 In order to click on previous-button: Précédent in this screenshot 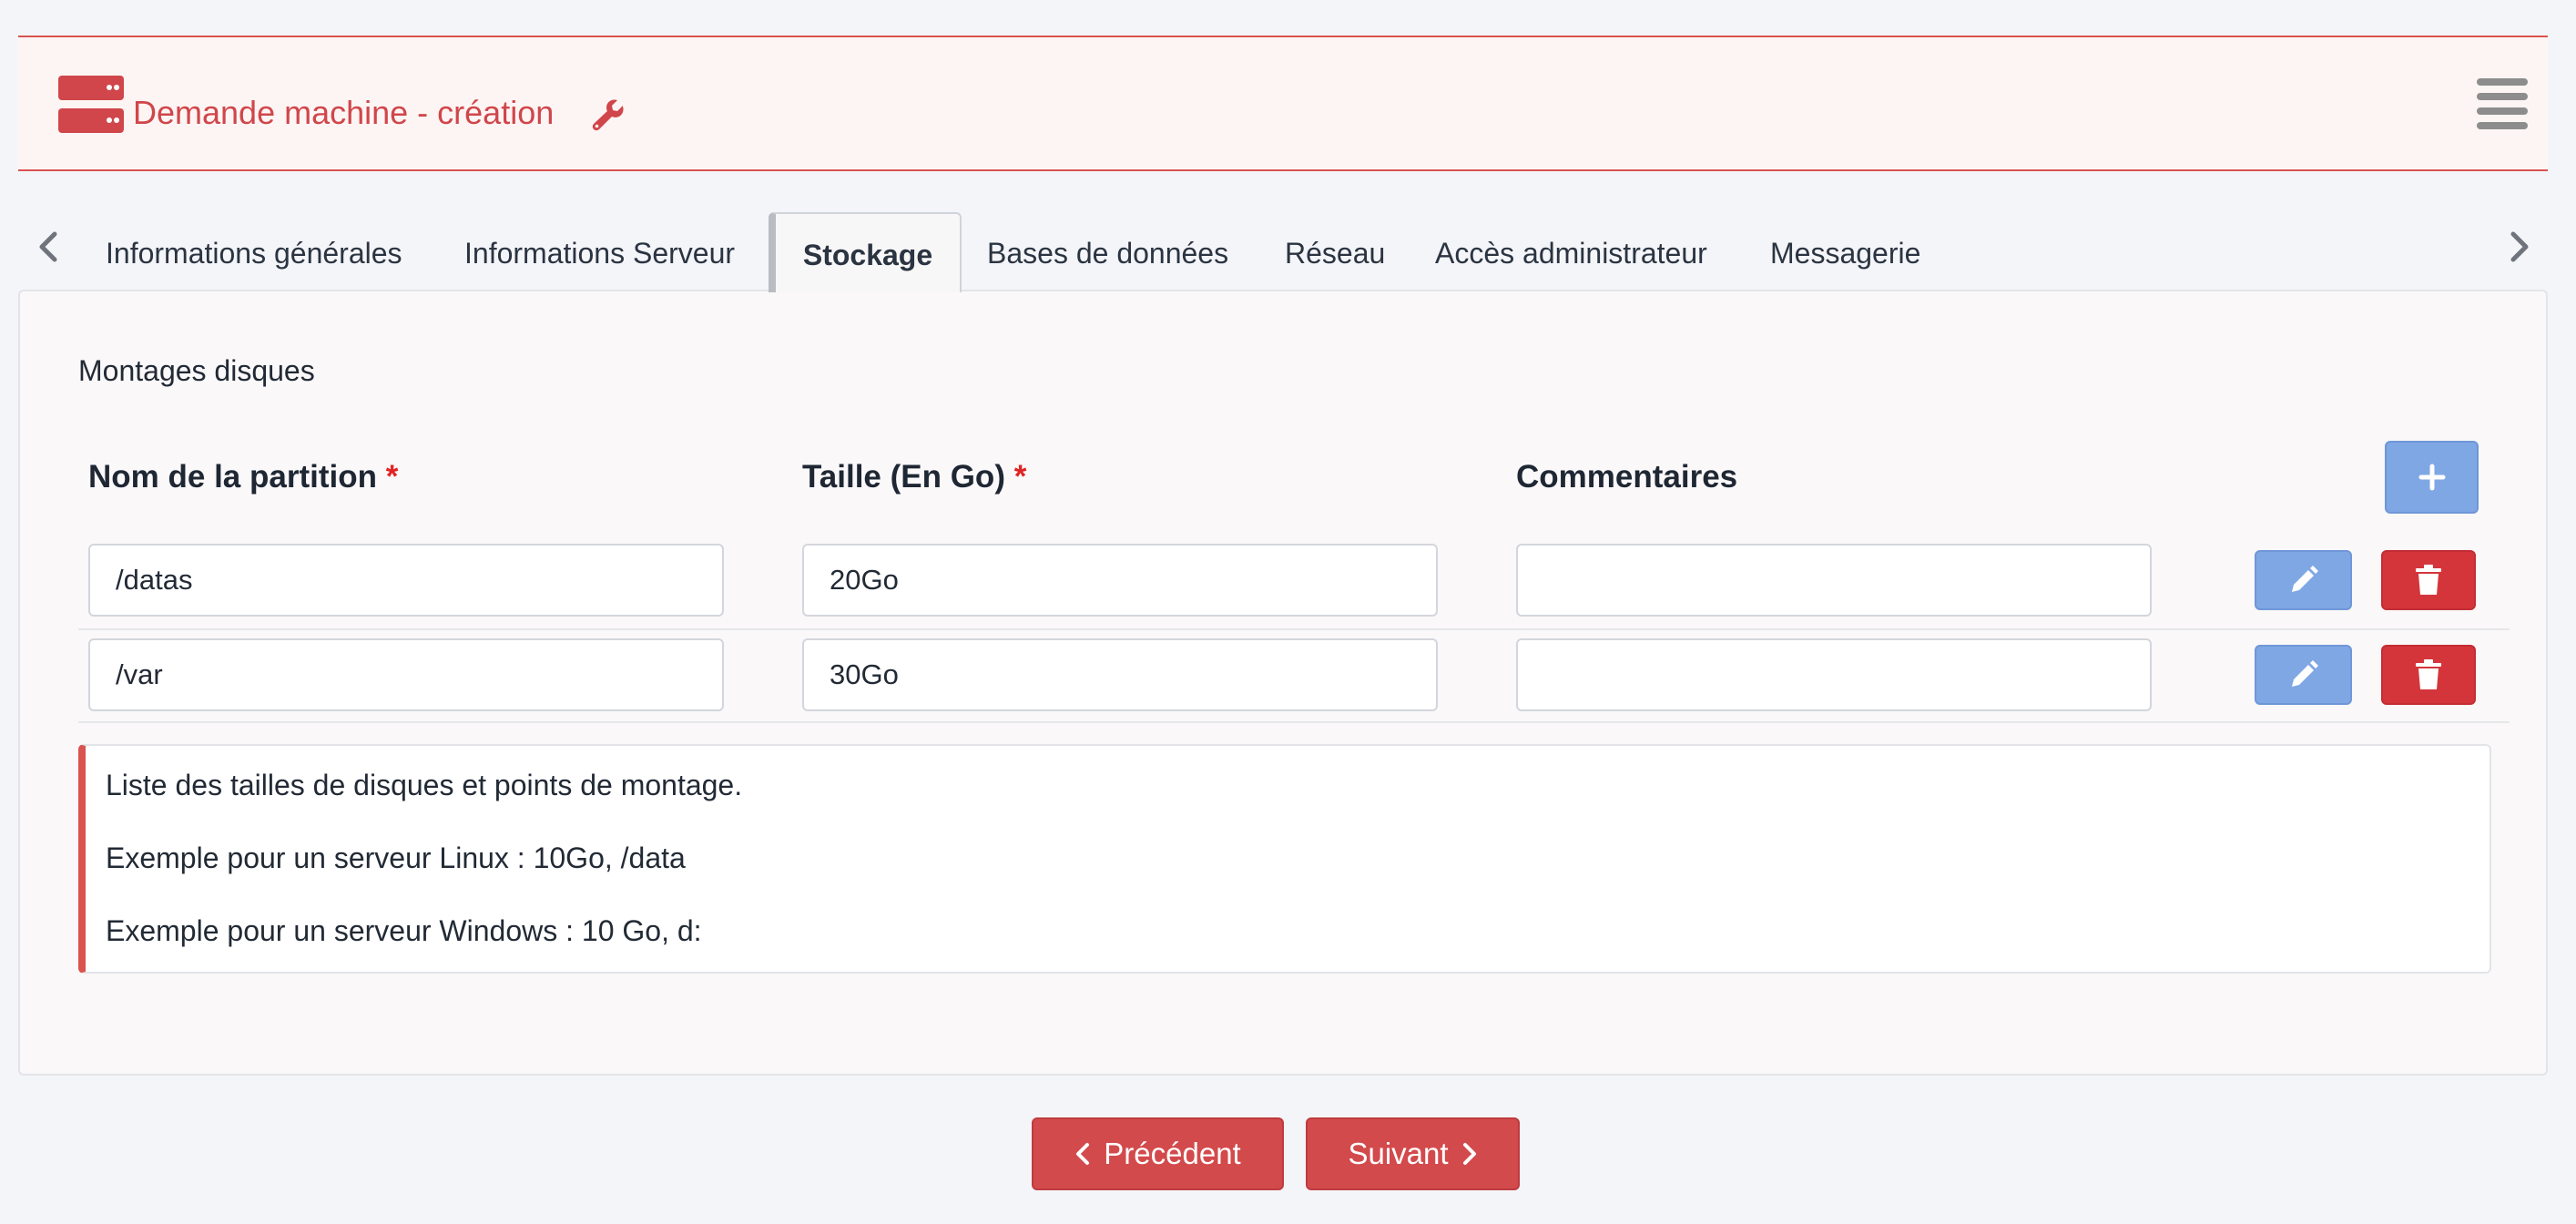, I will do `click(1158, 1154)`.